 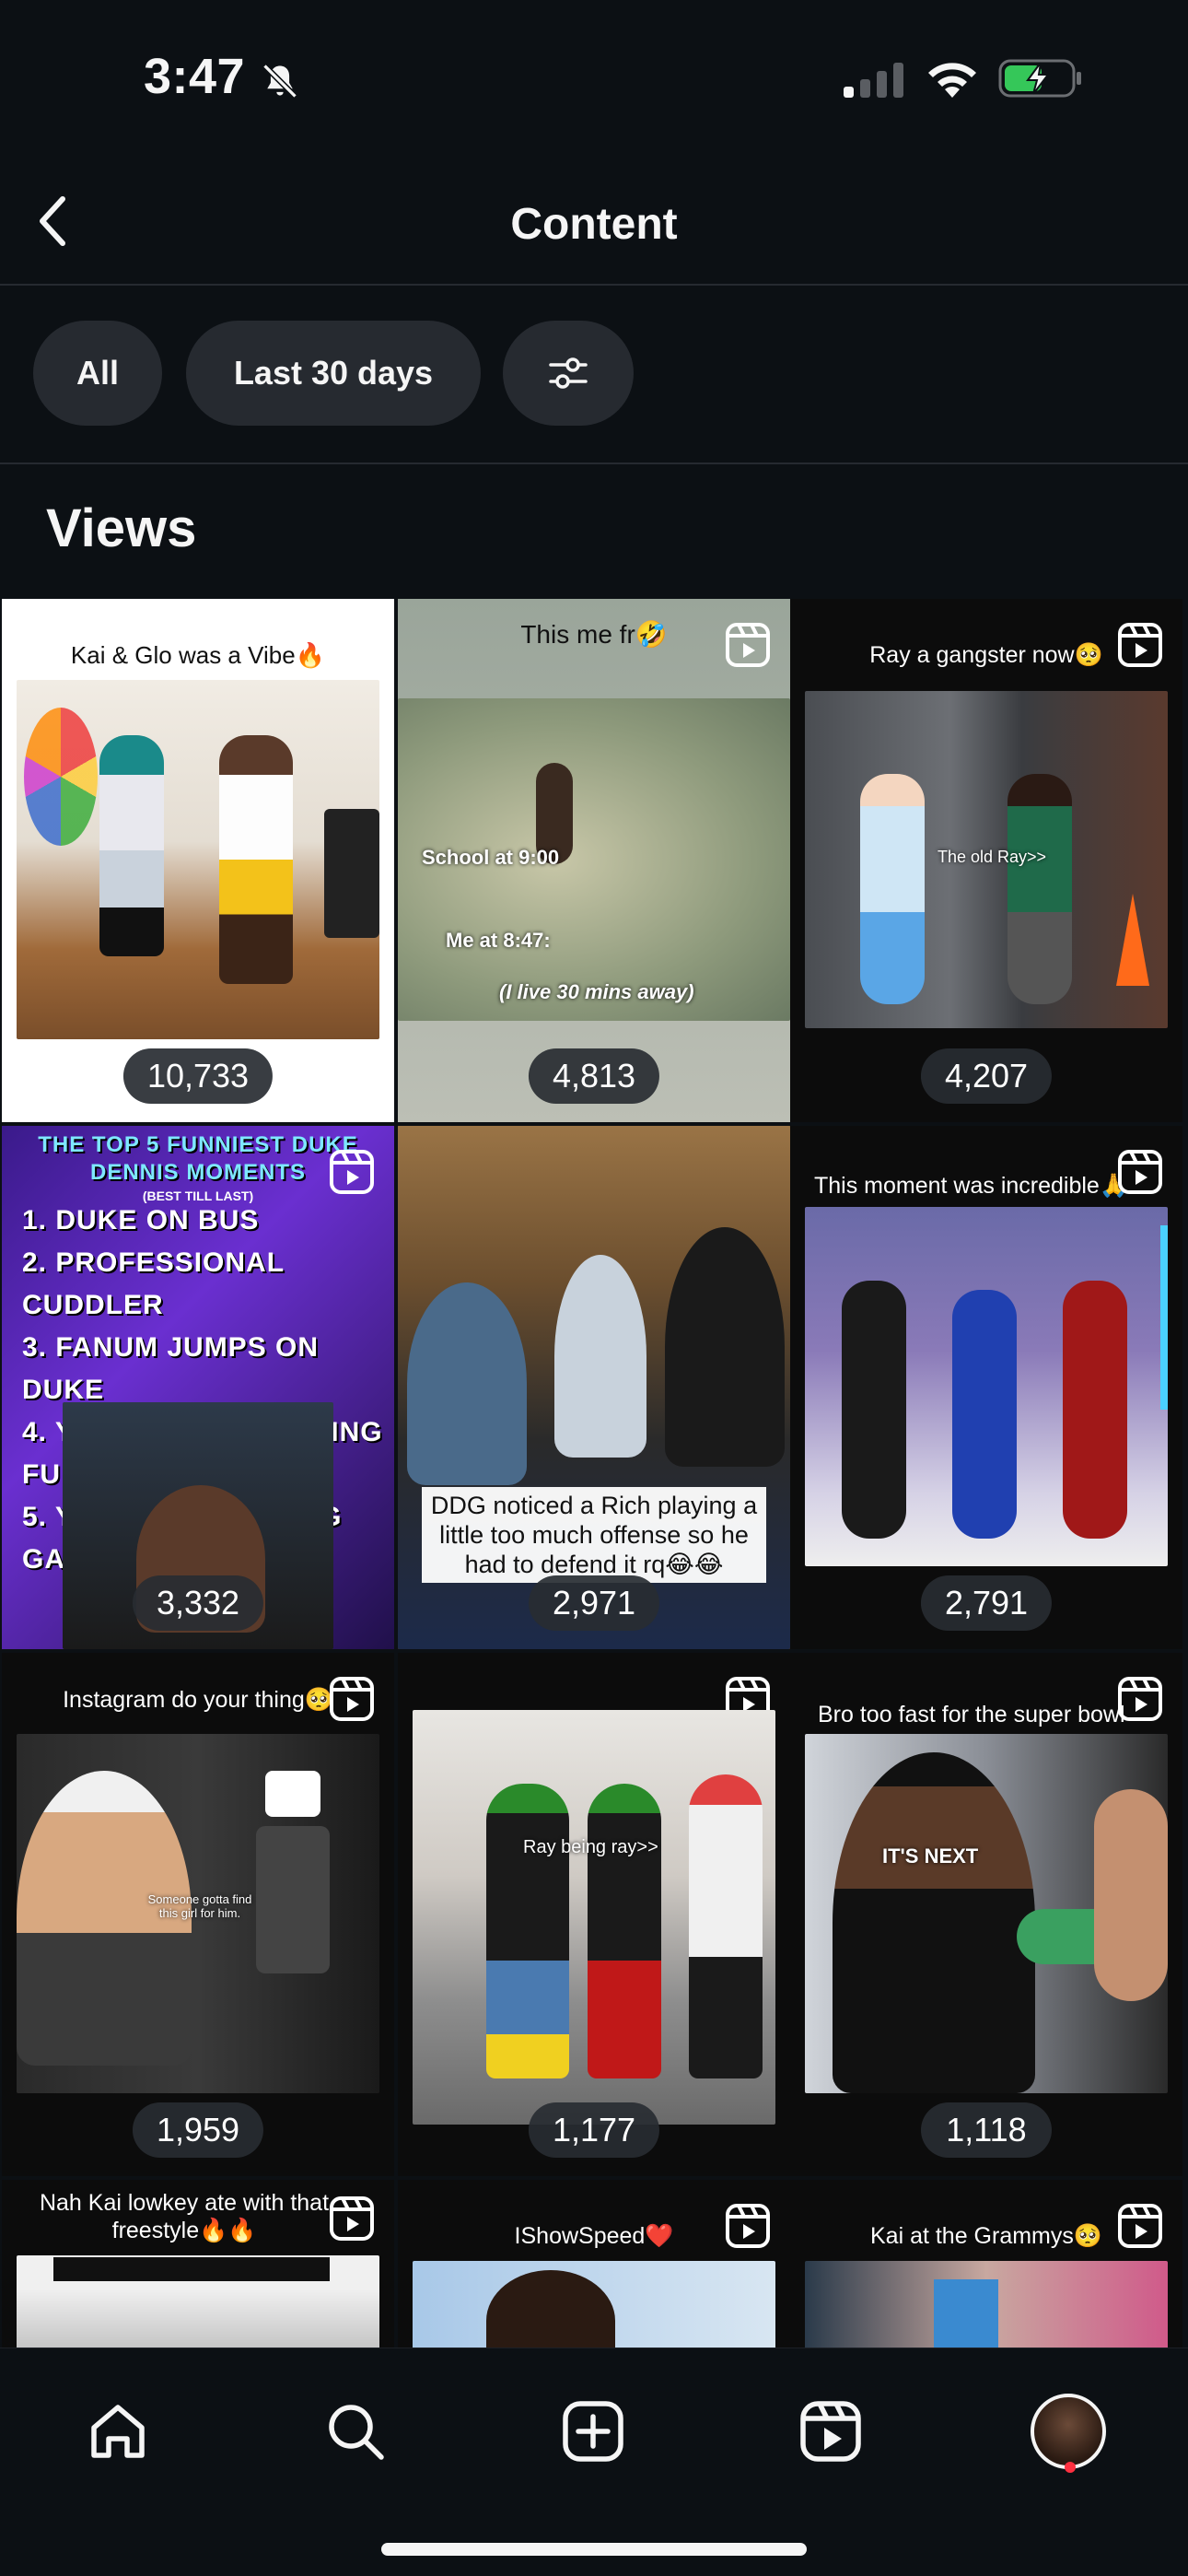 I want to click on content-tile: Nah Kai lowkey ate with that freestyle🔥🔥, so click(x=198, y=2264).